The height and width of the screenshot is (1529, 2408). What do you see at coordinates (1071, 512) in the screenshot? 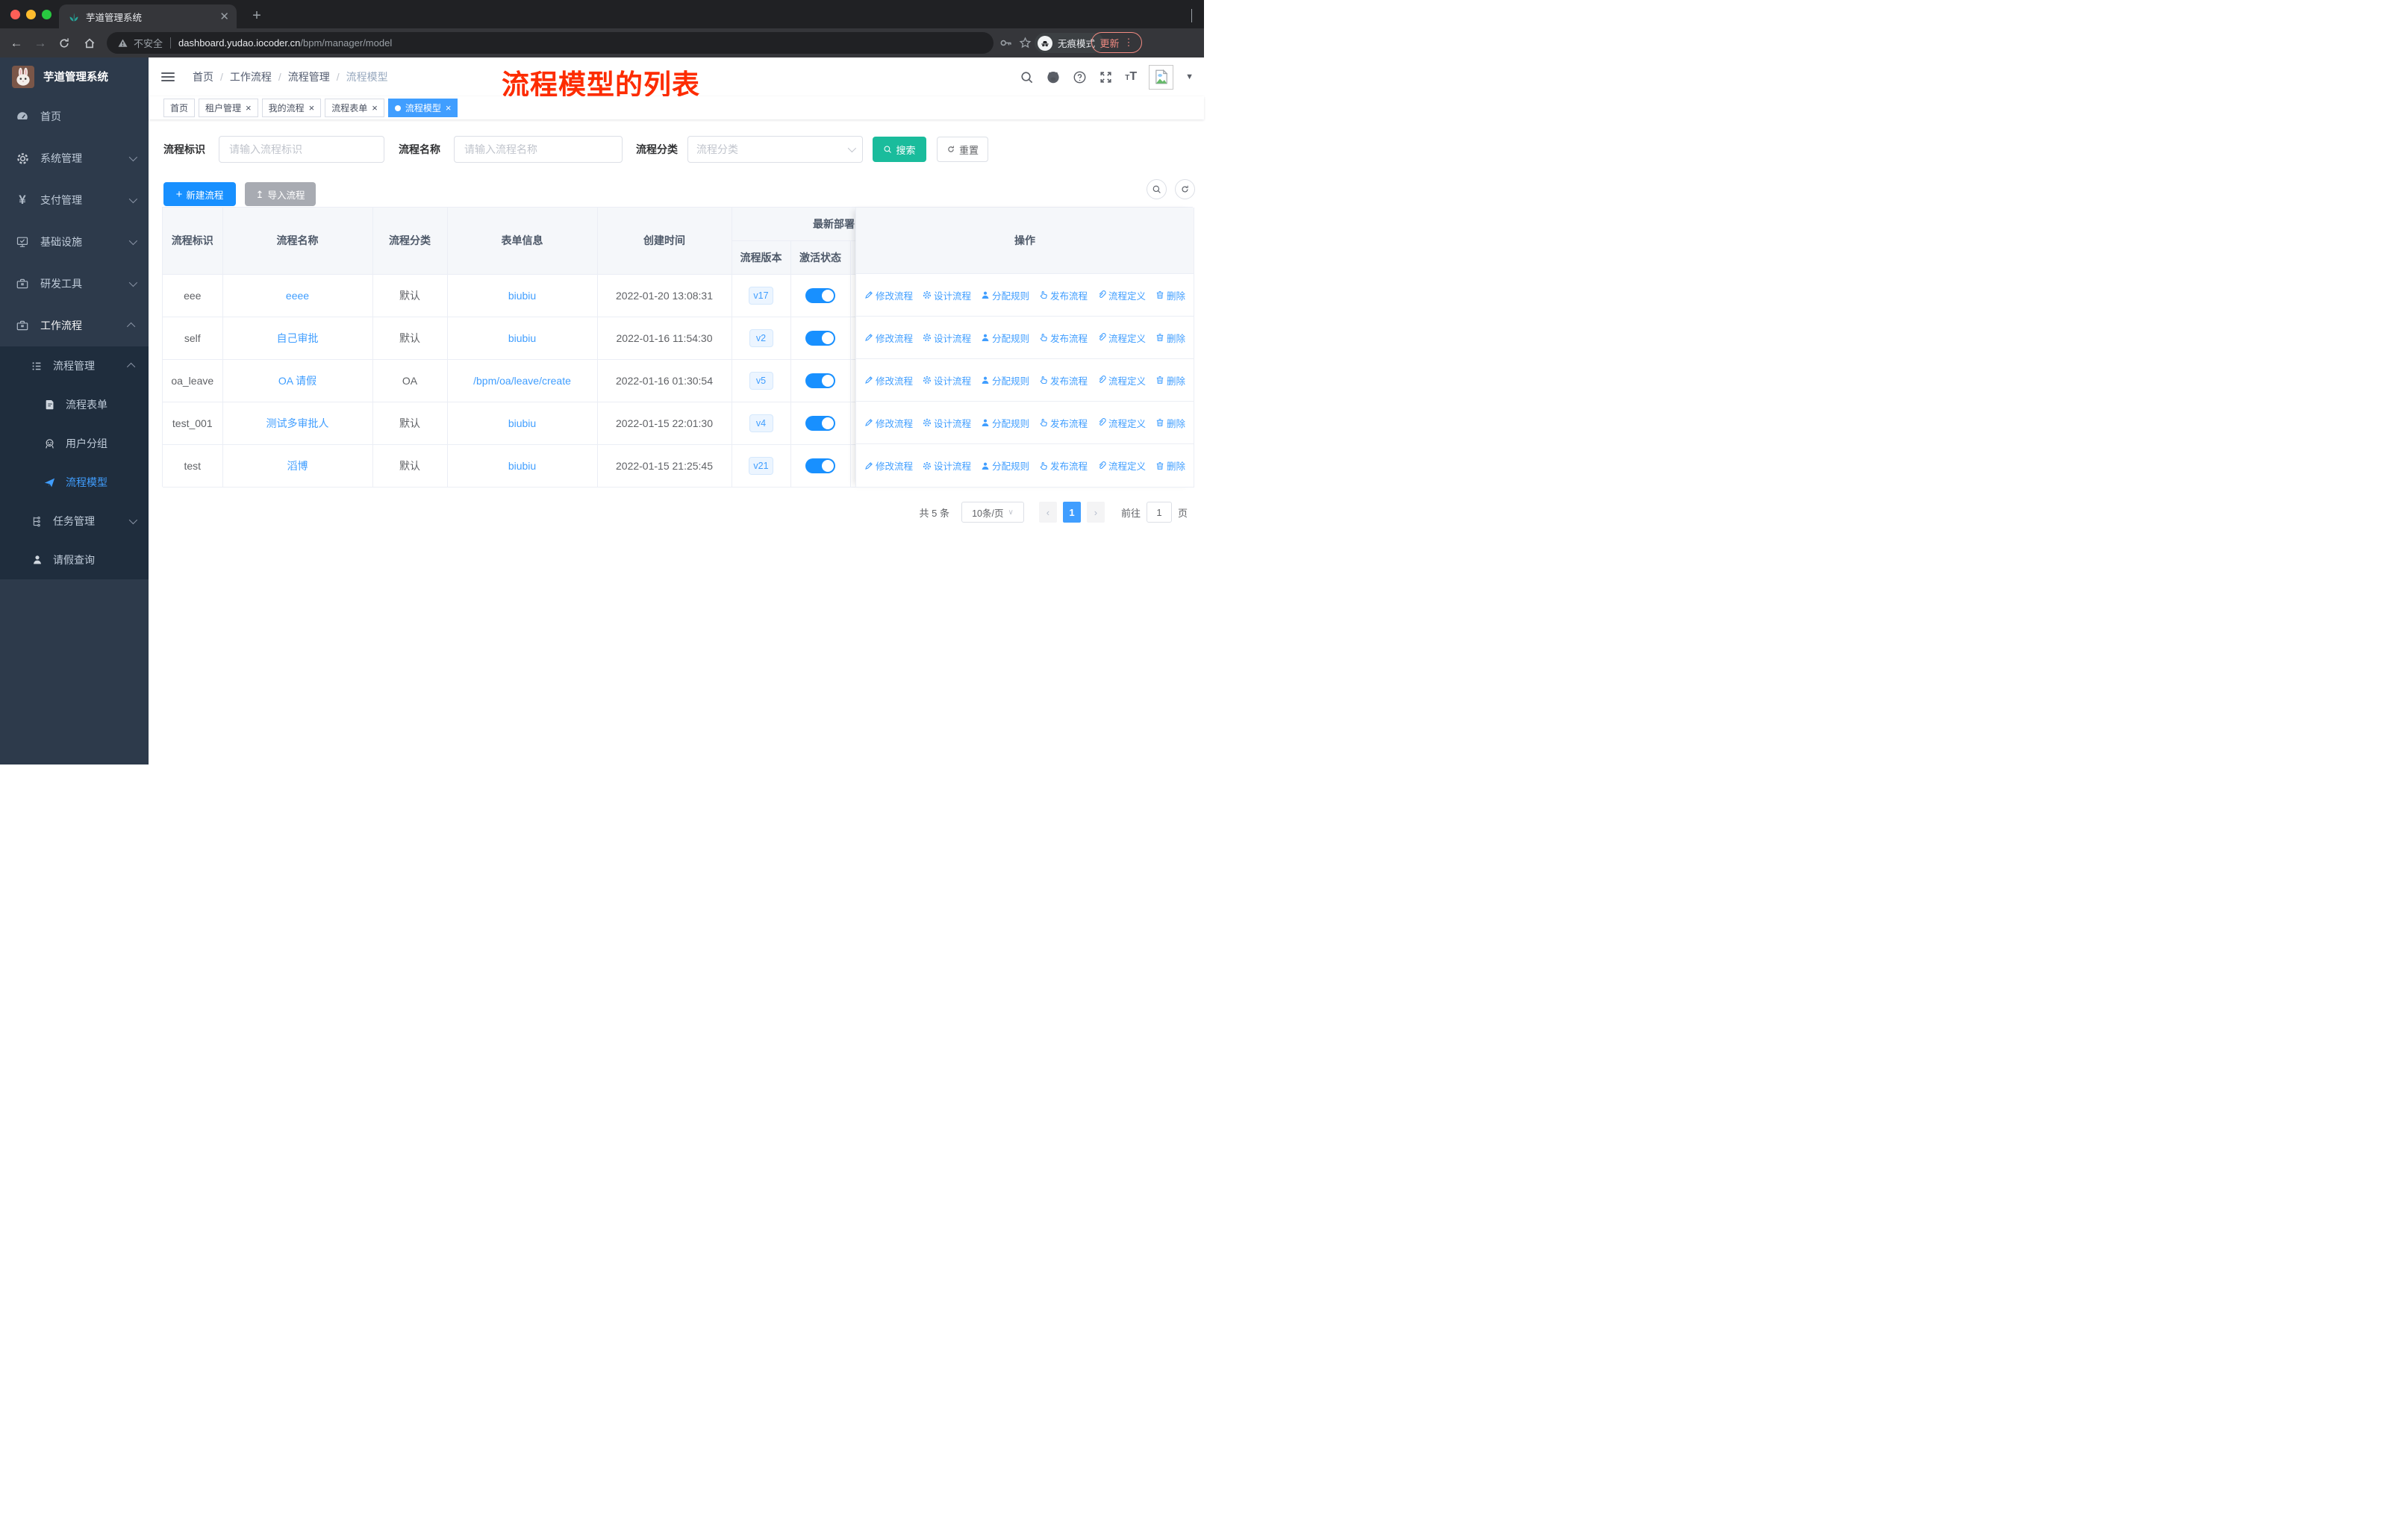
I see `page-number-button: 1` at bounding box center [1071, 512].